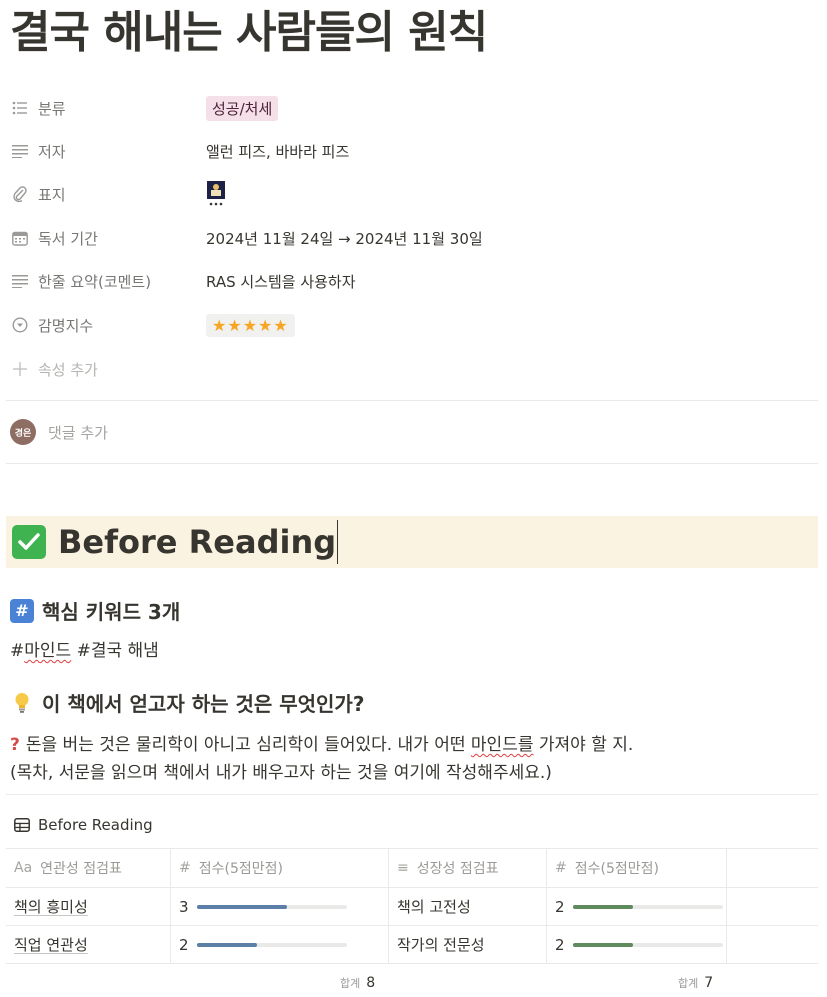  What do you see at coordinates (108, 238) in the screenshot?
I see `property-label: 독서 기간` at bounding box center [108, 238].